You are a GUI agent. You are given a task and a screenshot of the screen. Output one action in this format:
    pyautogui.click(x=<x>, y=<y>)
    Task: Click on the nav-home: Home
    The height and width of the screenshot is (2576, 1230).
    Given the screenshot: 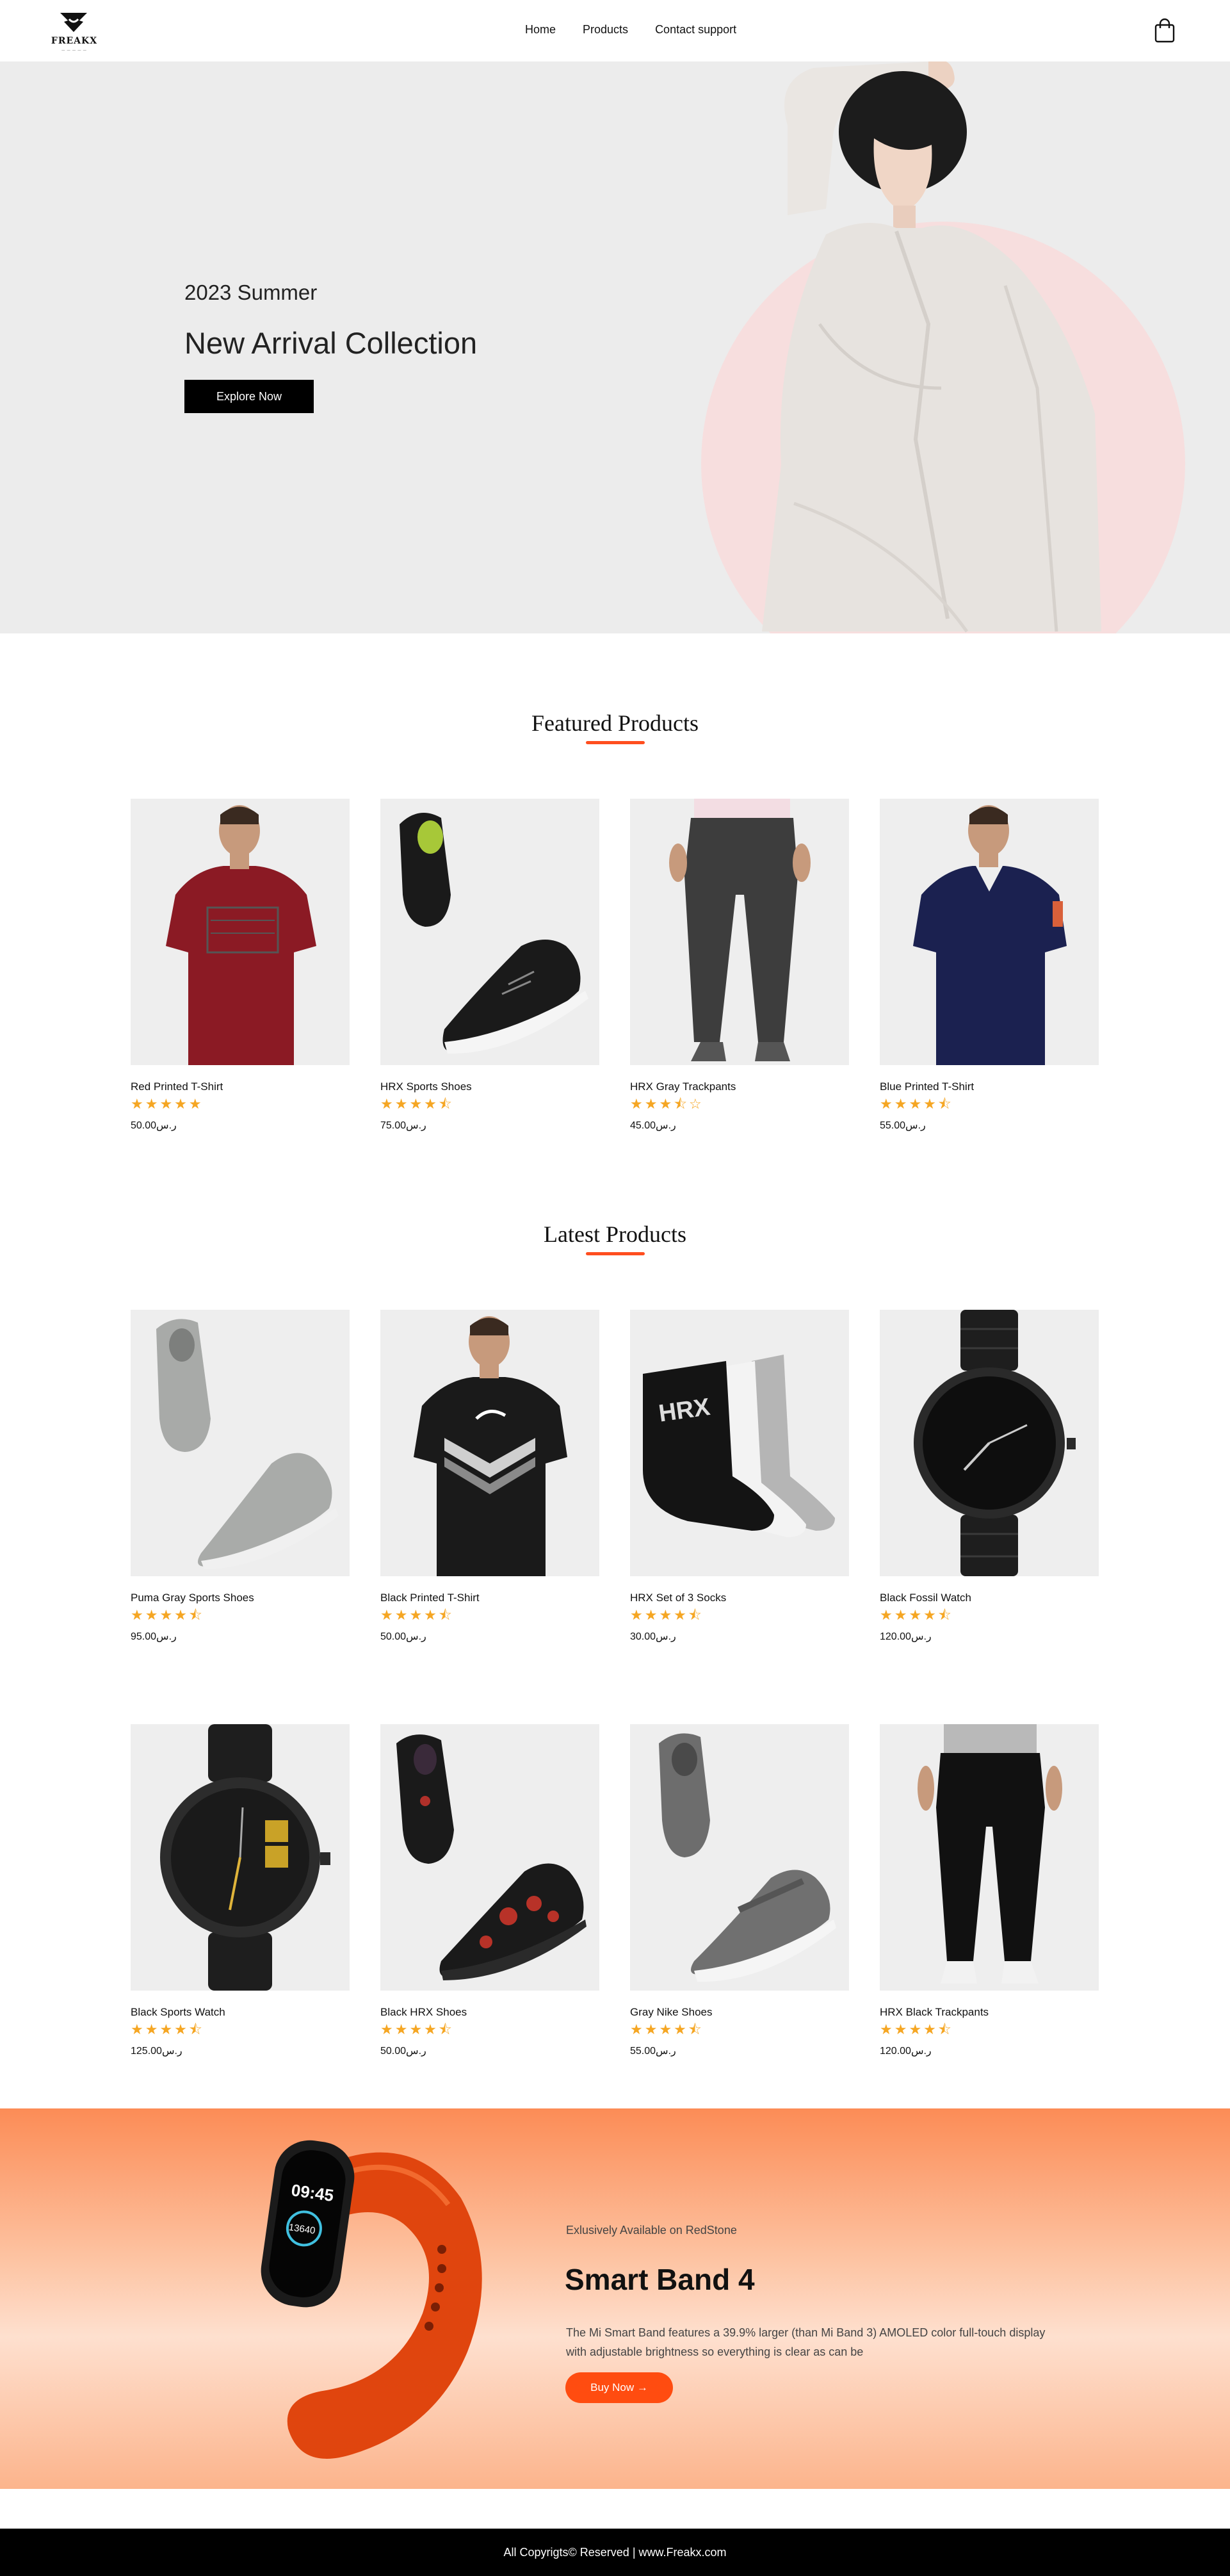 What is the action you would take?
    pyautogui.click(x=540, y=30)
    